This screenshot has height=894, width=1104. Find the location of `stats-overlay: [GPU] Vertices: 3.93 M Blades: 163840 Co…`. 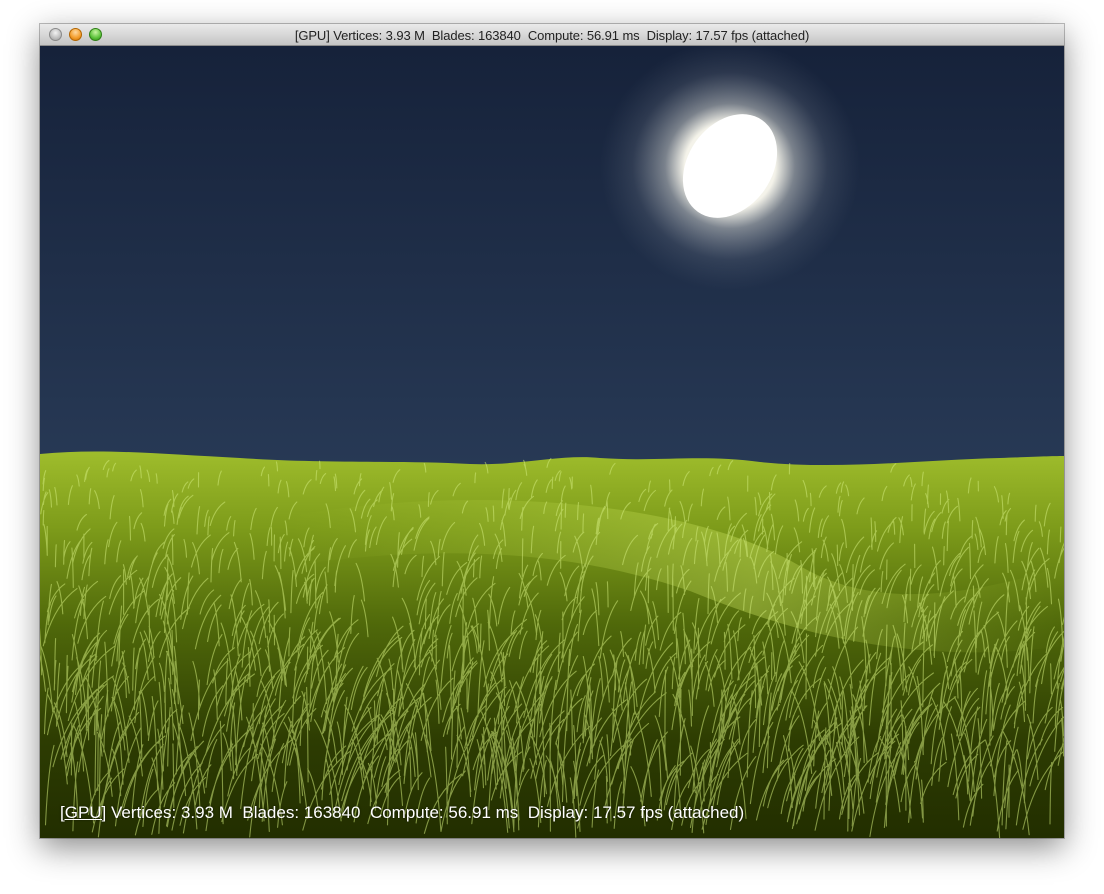

stats-overlay: [GPU] Vertices: 3.93 M Blades: 163840 Co… is located at coordinates (402, 813).